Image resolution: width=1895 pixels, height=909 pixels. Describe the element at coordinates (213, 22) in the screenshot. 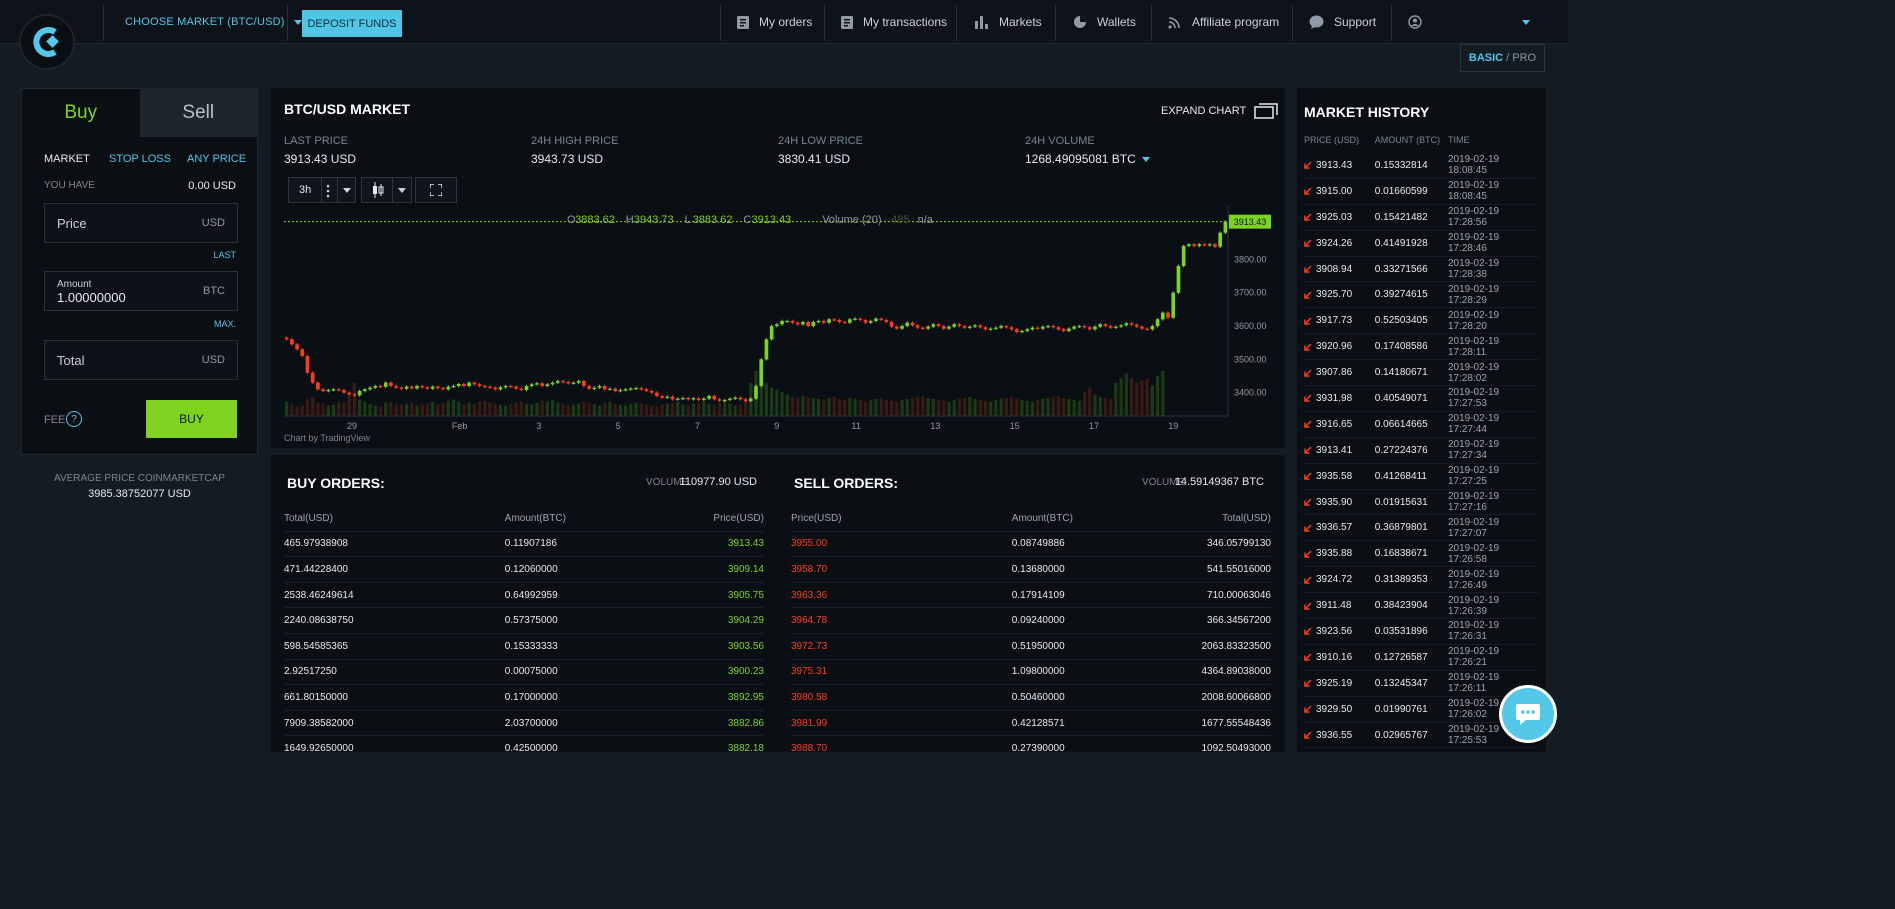

I see `market-selector: CHOOSE MARKET (BTC/USD)` at that location.